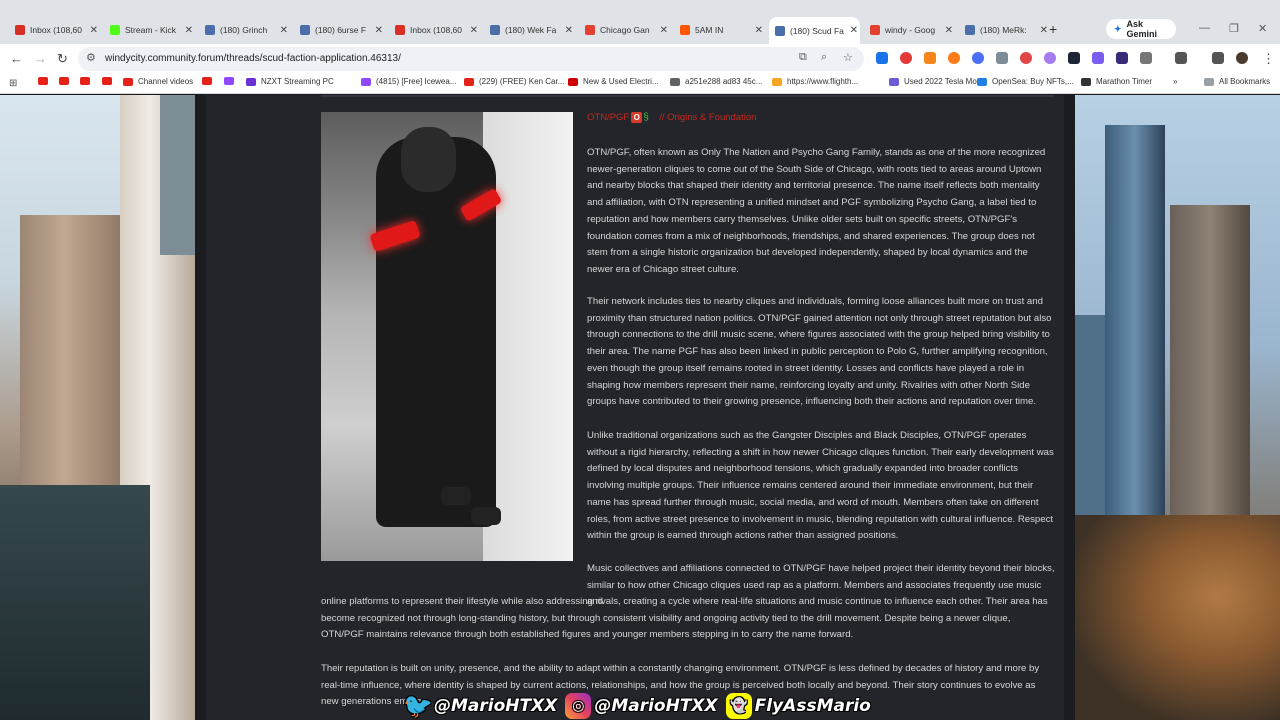 Image resolution: width=1280 pixels, height=720 pixels. I want to click on instagram-handle: @MarioHTXX, so click(656, 706).